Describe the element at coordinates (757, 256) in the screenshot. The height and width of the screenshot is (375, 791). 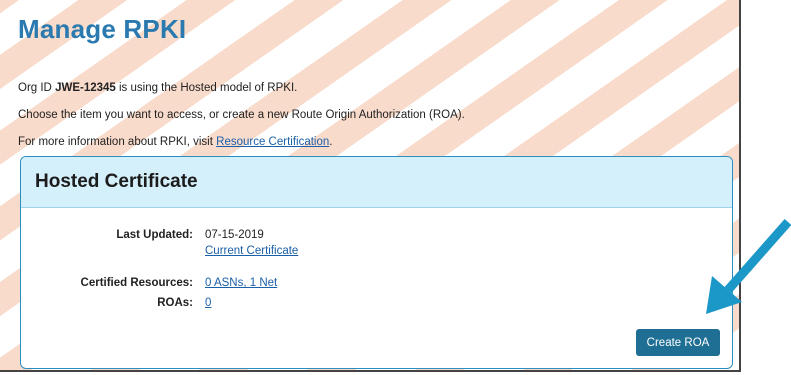
I see `arrow-shaft` at that location.